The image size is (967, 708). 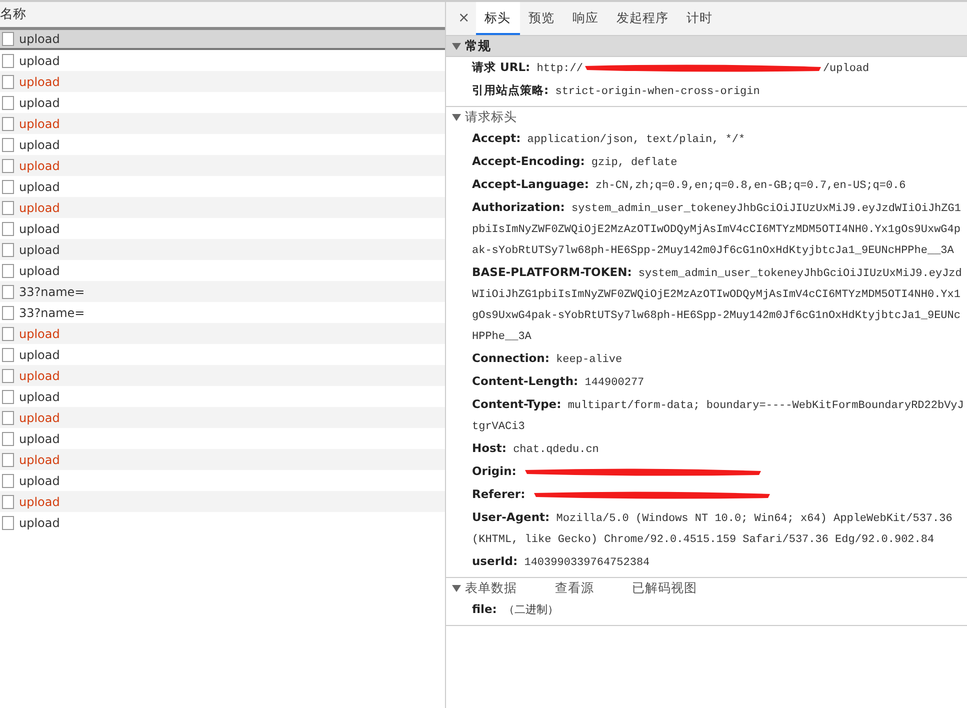 I want to click on header-field: Origin:, so click(x=706, y=472).